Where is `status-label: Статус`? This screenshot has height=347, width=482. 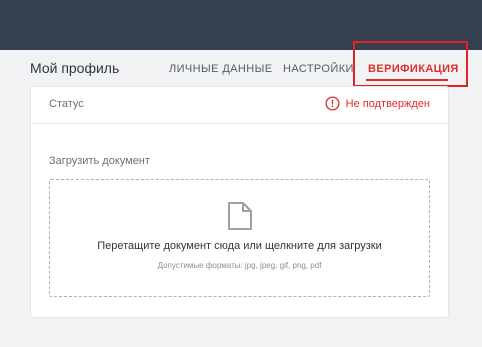 status-label: Статус is located at coordinates (66, 104).